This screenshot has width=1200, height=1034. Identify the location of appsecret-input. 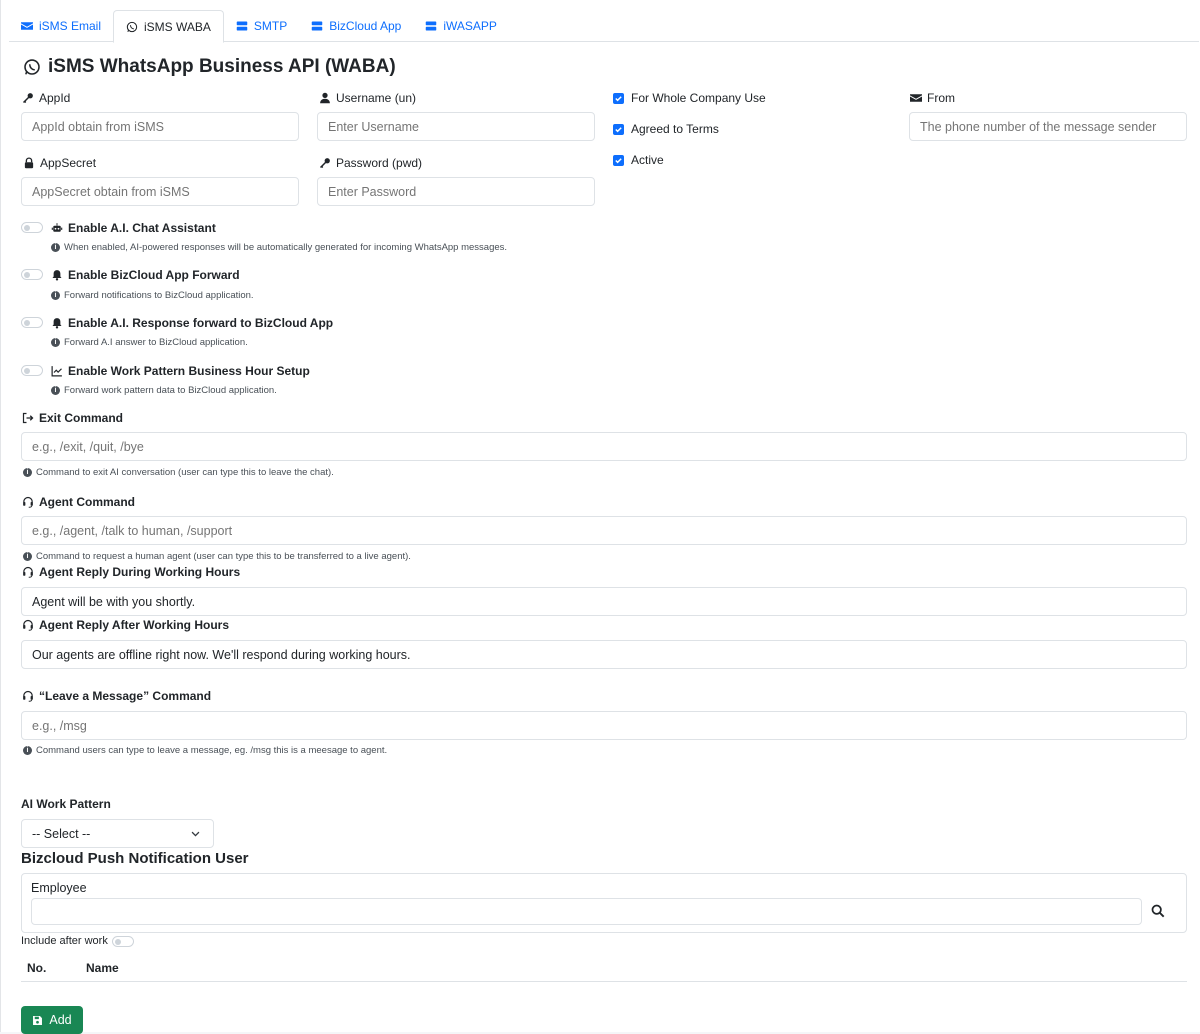
(160, 191).